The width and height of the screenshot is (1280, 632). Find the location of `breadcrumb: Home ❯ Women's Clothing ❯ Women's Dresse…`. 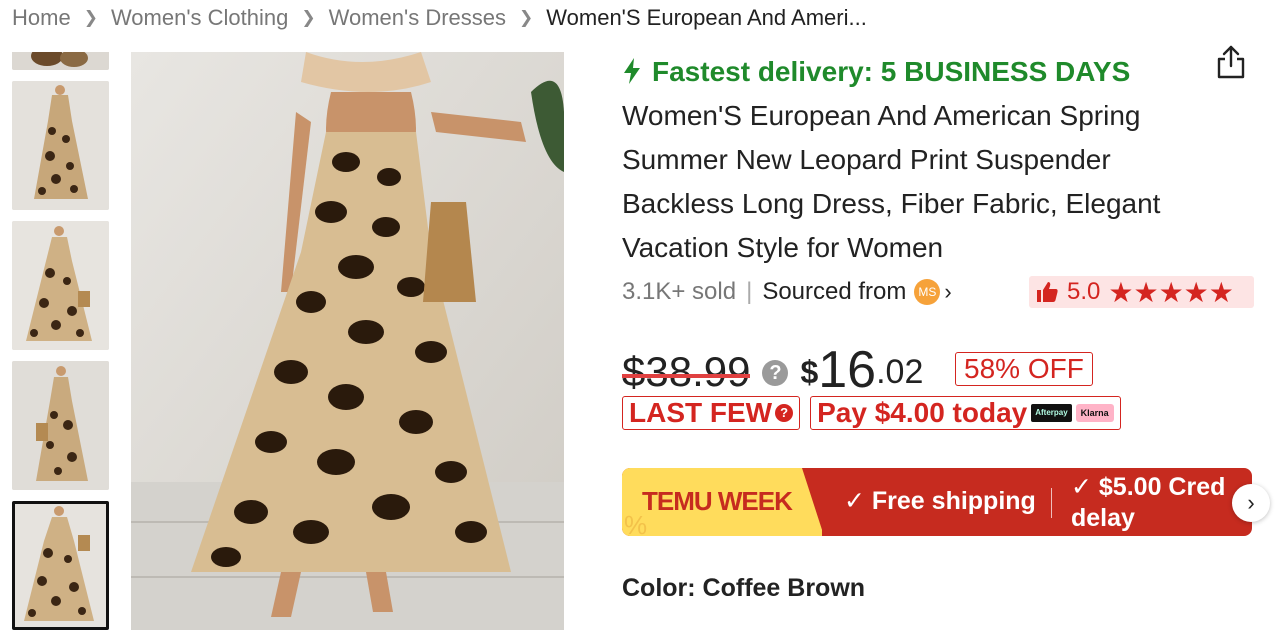

breadcrumb: Home ❯ Women's Clothing ❯ Women's Dresse… is located at coordinates (439, 18).